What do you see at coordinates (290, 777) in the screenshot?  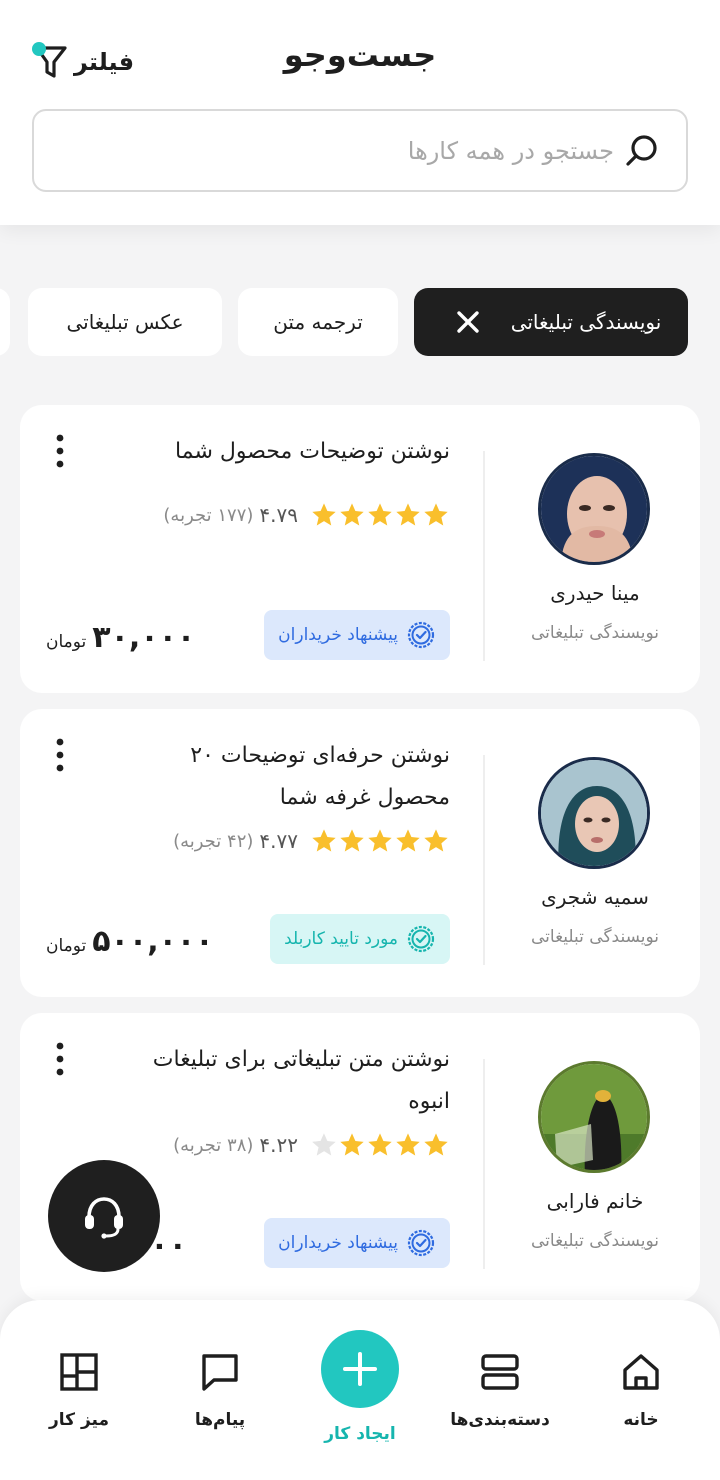 I see `gig-title: نوشتن حرفه‌ای توضیحات ۲۰ محصول غرفه شما` at bounding box center [290, 777].